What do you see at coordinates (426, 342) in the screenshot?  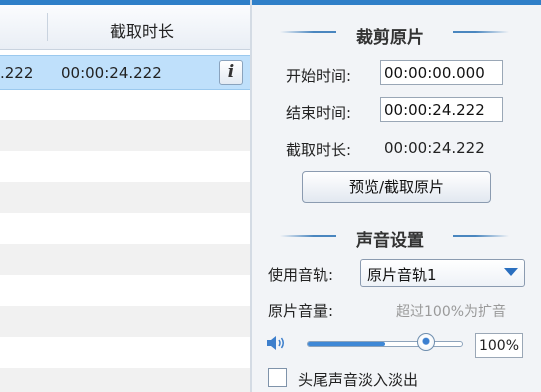 I see `volume-slider-knob` at bounding box center [426, 342].